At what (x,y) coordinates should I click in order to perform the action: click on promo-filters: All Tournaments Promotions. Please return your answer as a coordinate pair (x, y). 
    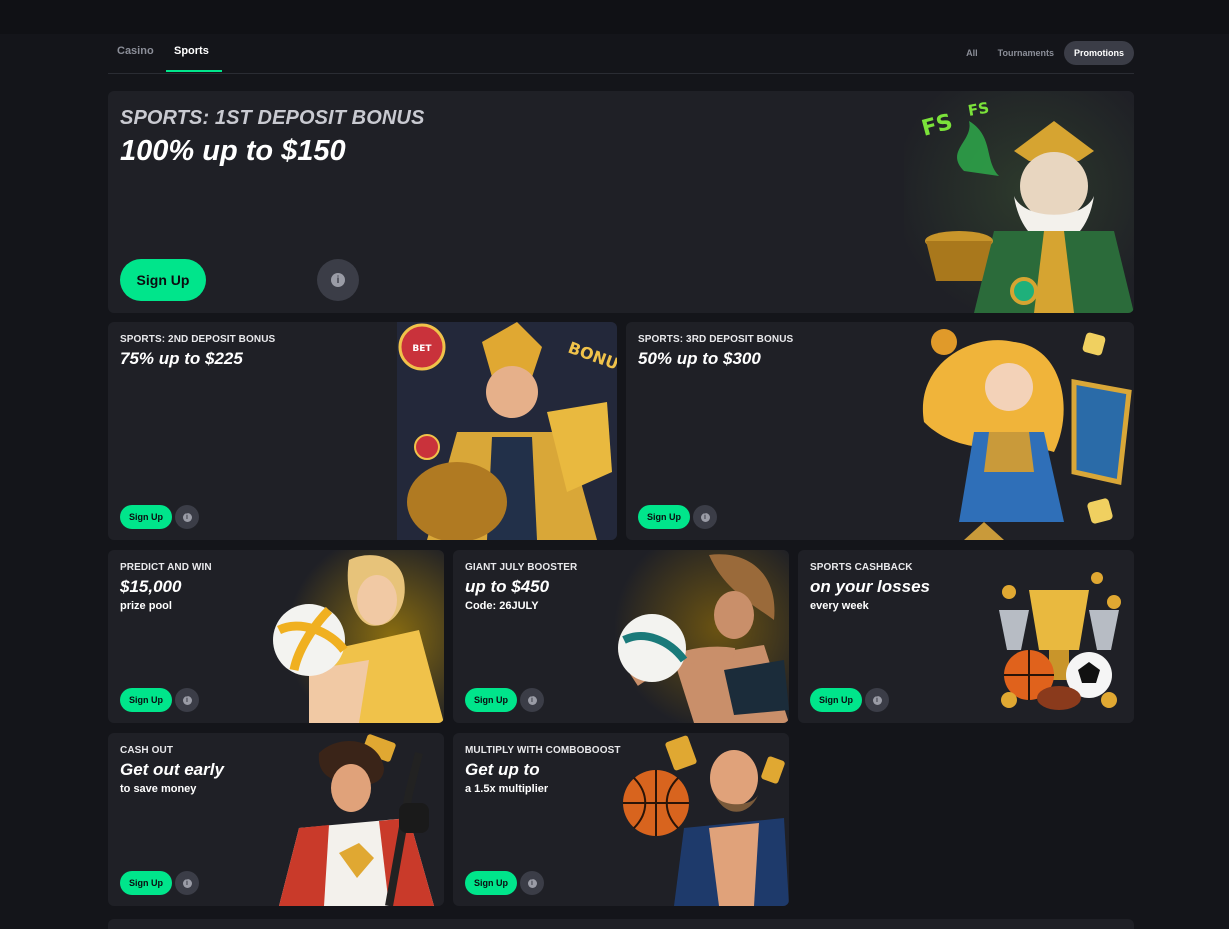
    Looking at the image, I should click on (1045, 53).